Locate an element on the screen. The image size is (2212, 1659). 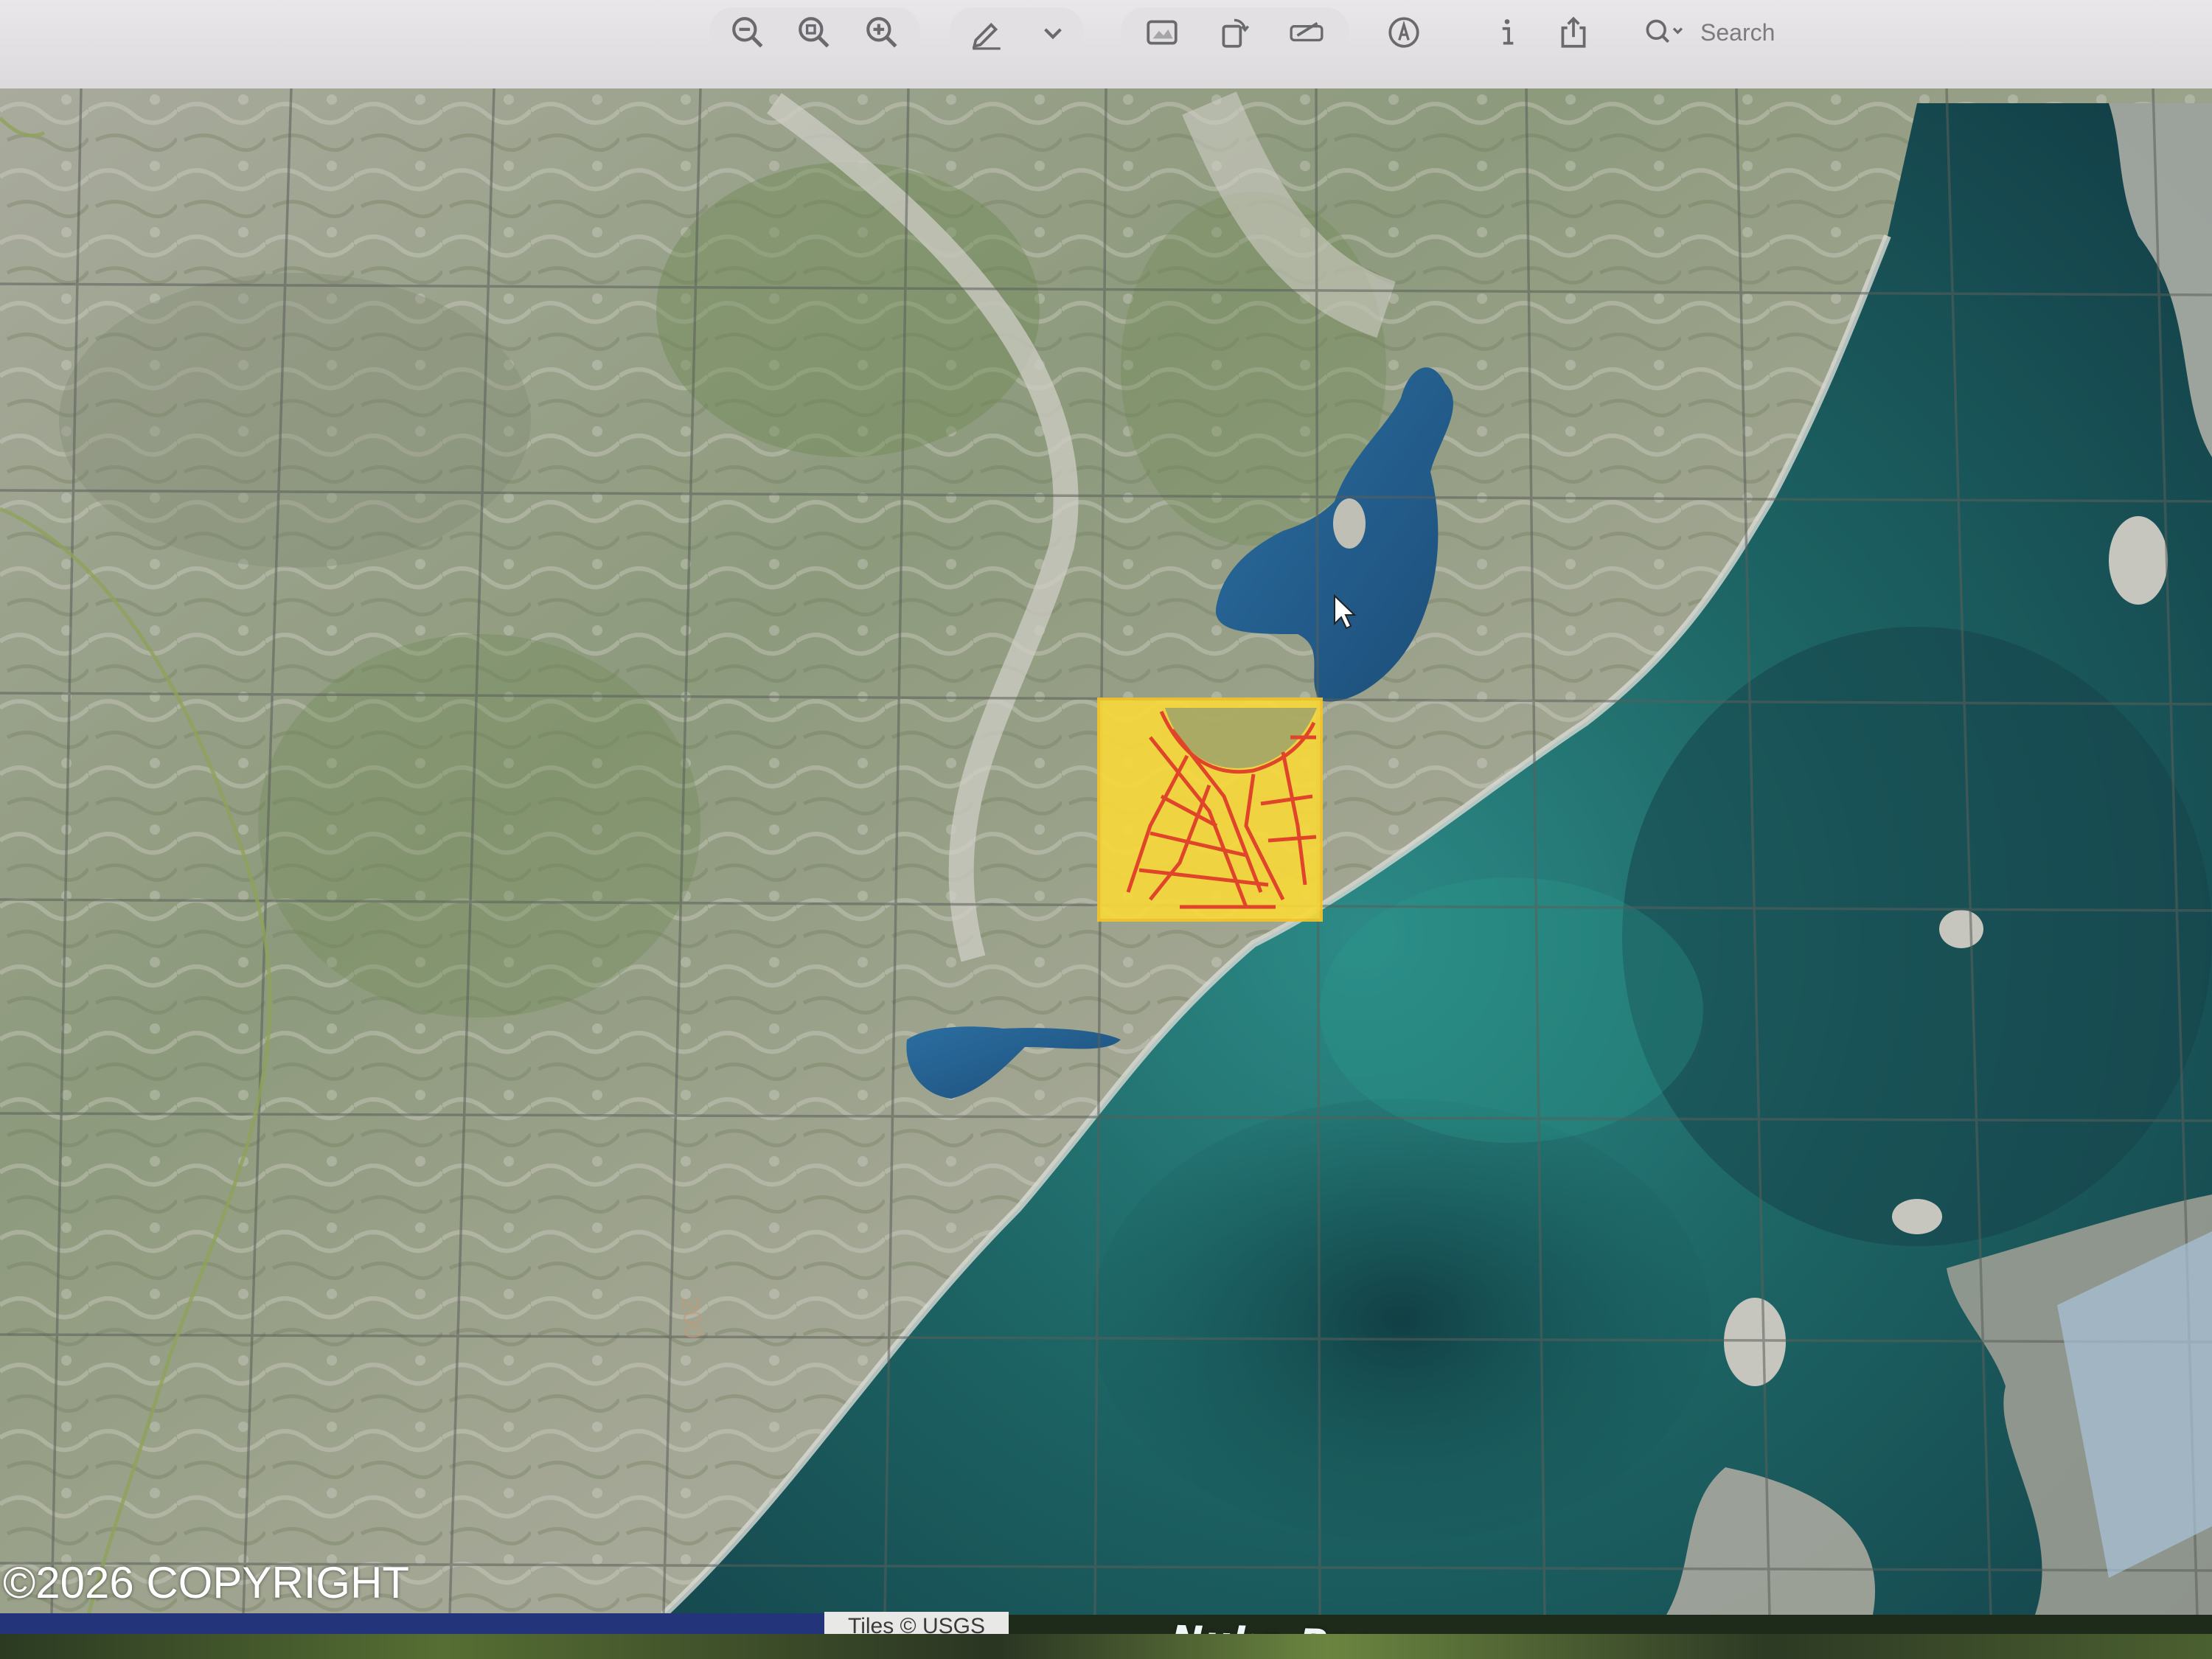
zoom-out-button is located at coordinates (747, 32).